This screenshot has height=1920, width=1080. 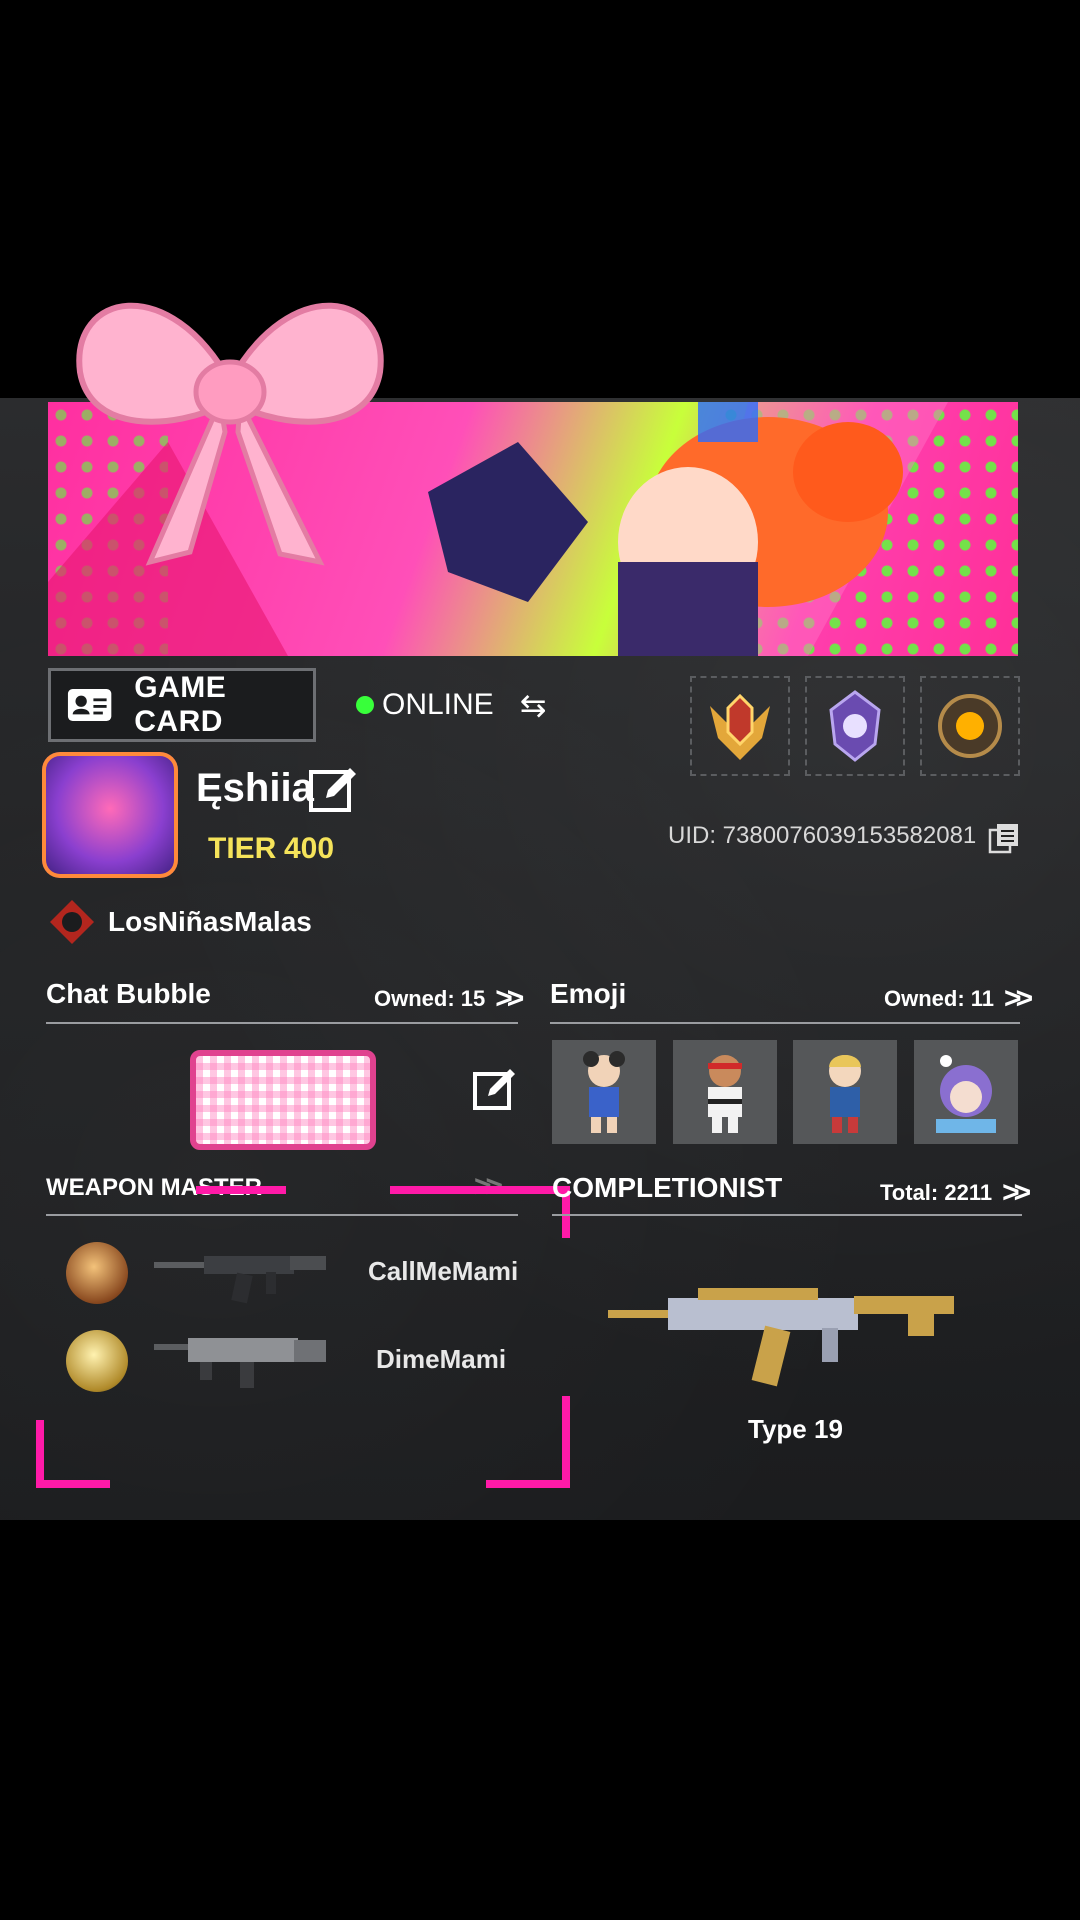 I want to click on chibi-purple-hair-emoji, so click(x=966, y=1094).